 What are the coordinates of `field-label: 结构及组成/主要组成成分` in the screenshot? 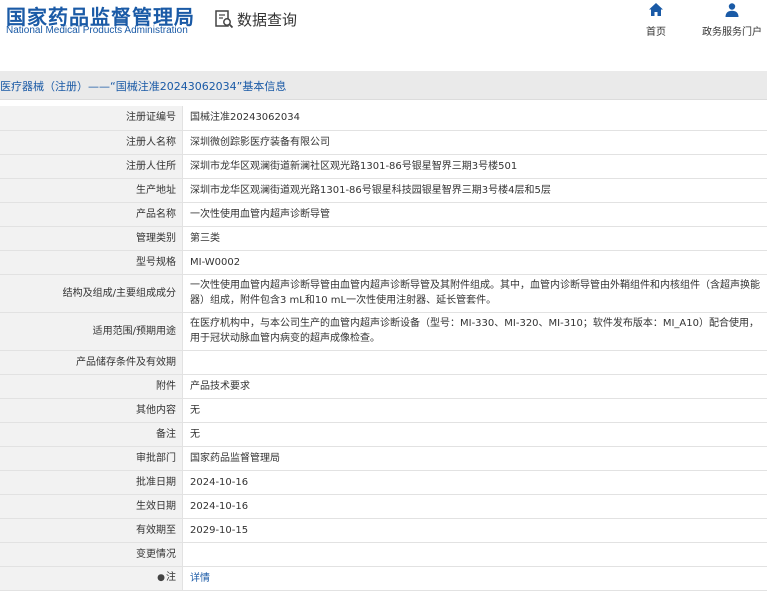 It's located at (91, 293).